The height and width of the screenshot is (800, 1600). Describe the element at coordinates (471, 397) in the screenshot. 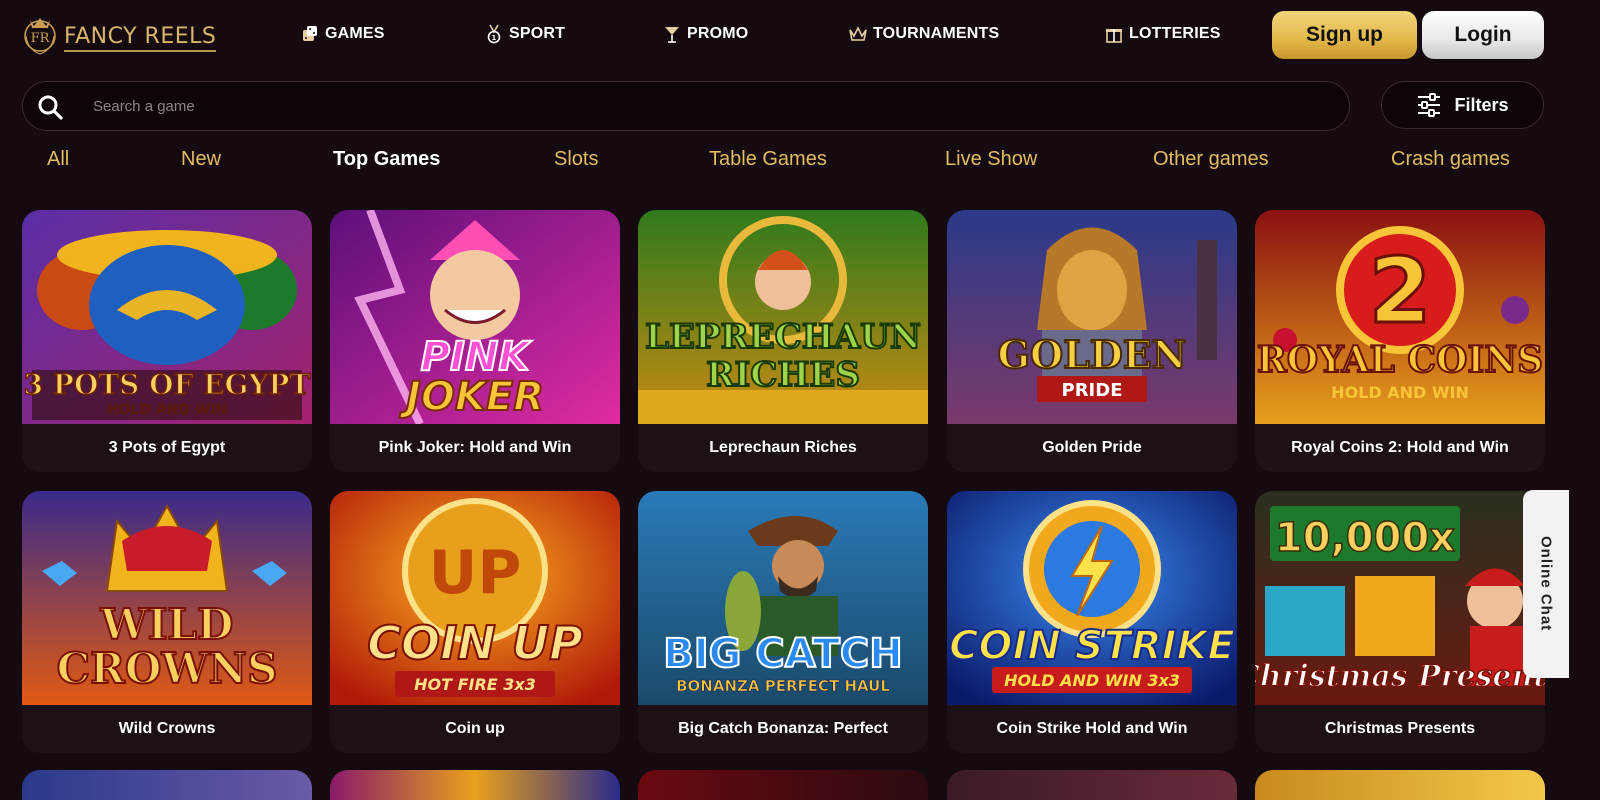

I see `art-subtitle: JOKER` at that location.